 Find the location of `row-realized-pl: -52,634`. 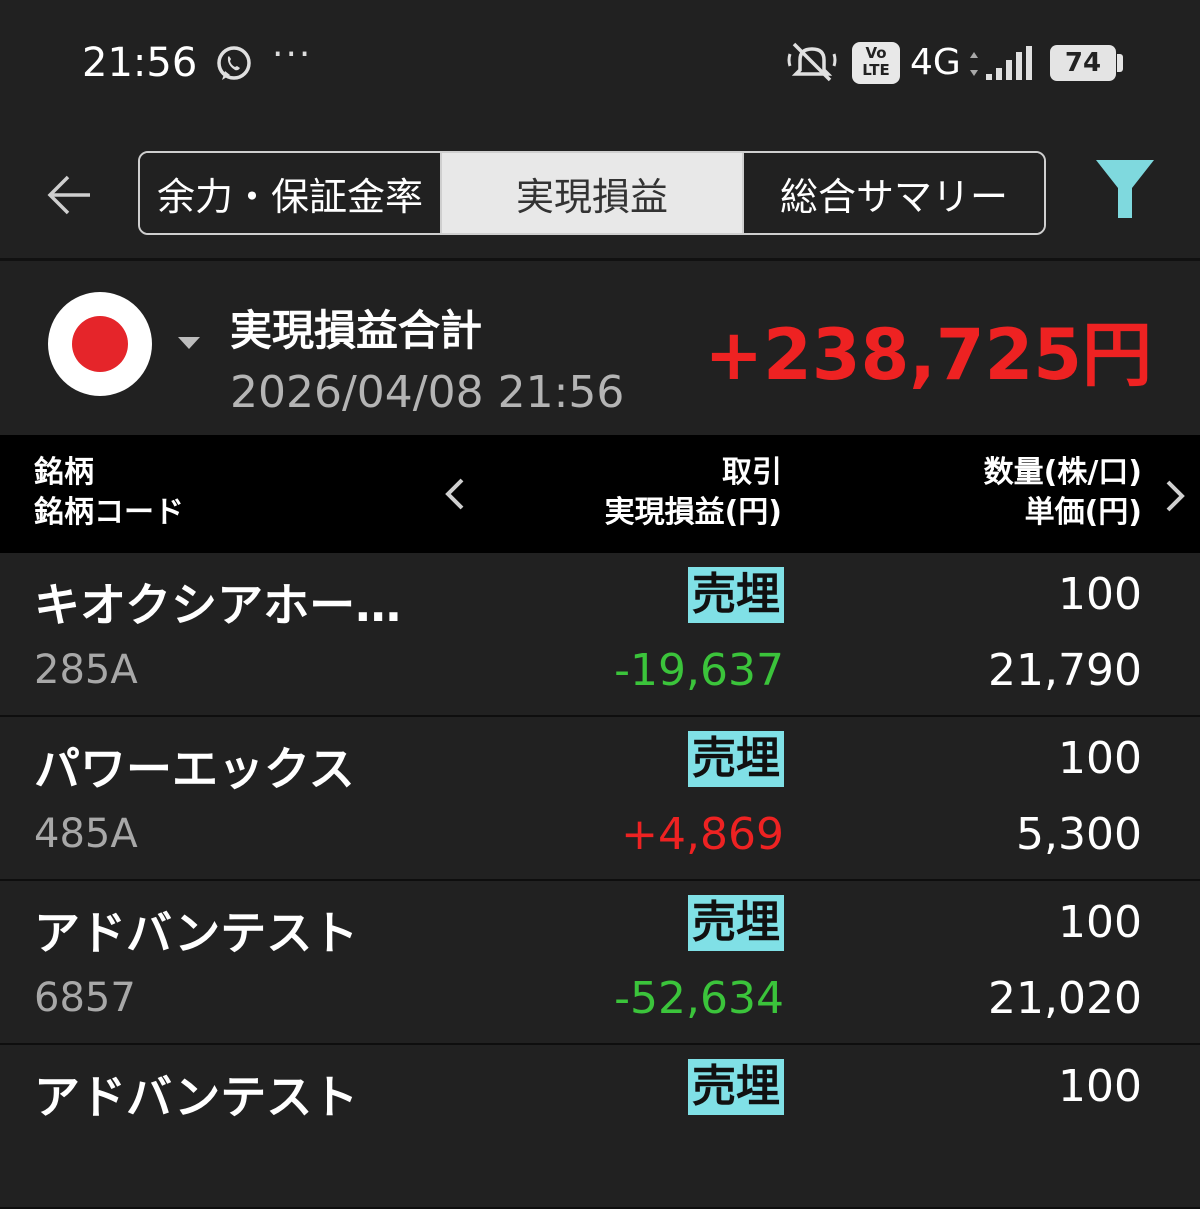

row-realized-pl: -52,634 is located at coordinates (699, 998).